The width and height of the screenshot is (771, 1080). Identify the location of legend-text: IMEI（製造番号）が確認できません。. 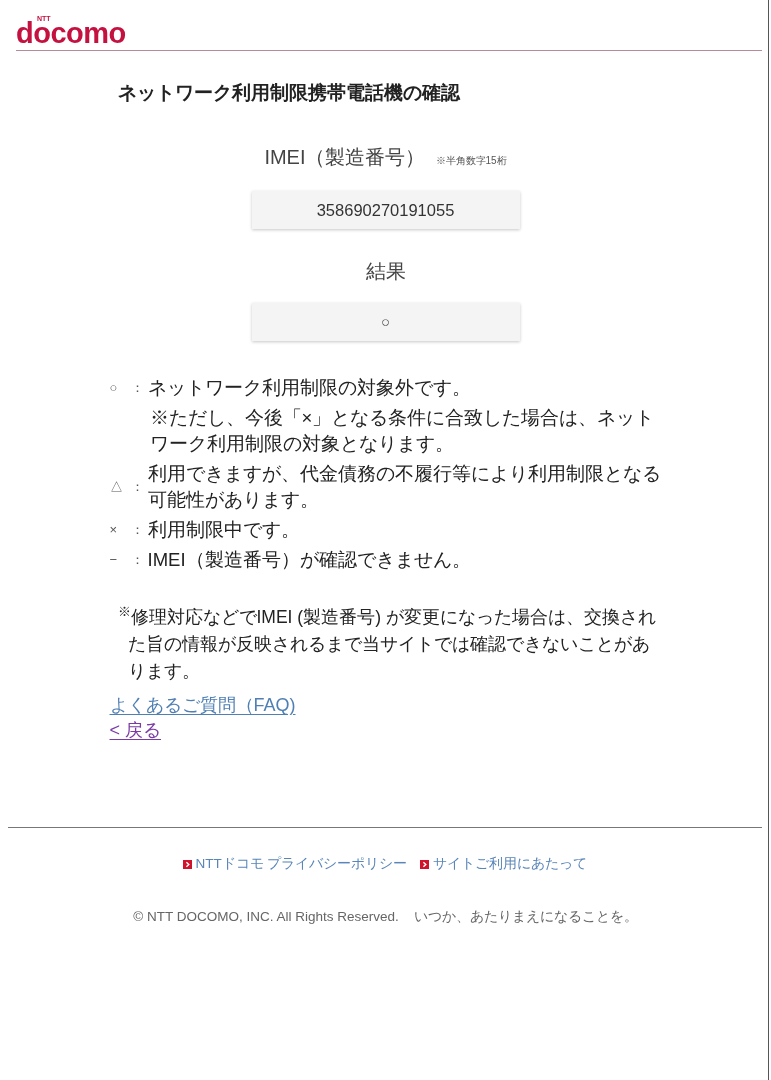
(309, 560).